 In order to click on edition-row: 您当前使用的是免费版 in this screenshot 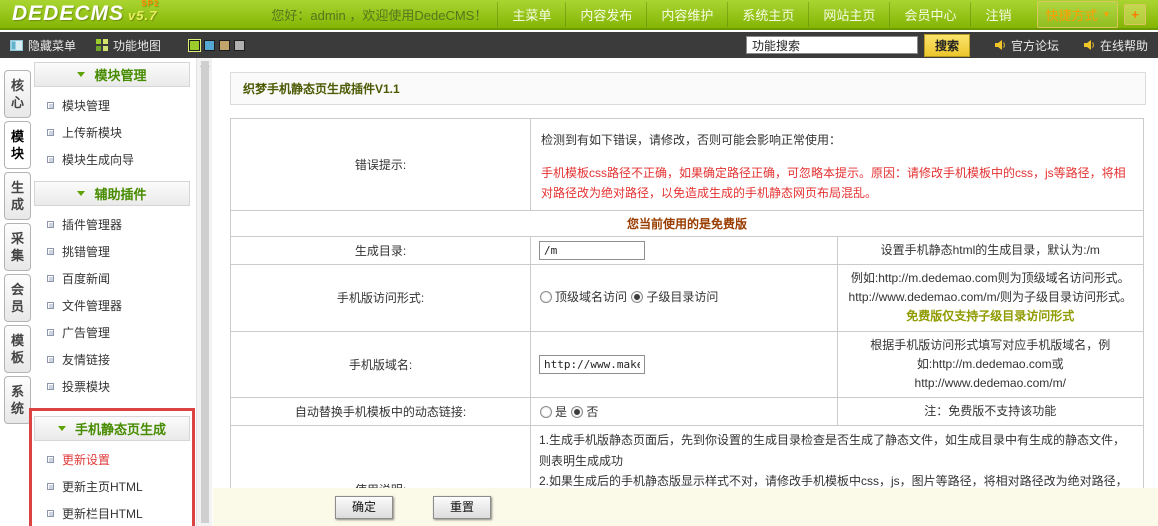, I will do `click(687, 223)`.